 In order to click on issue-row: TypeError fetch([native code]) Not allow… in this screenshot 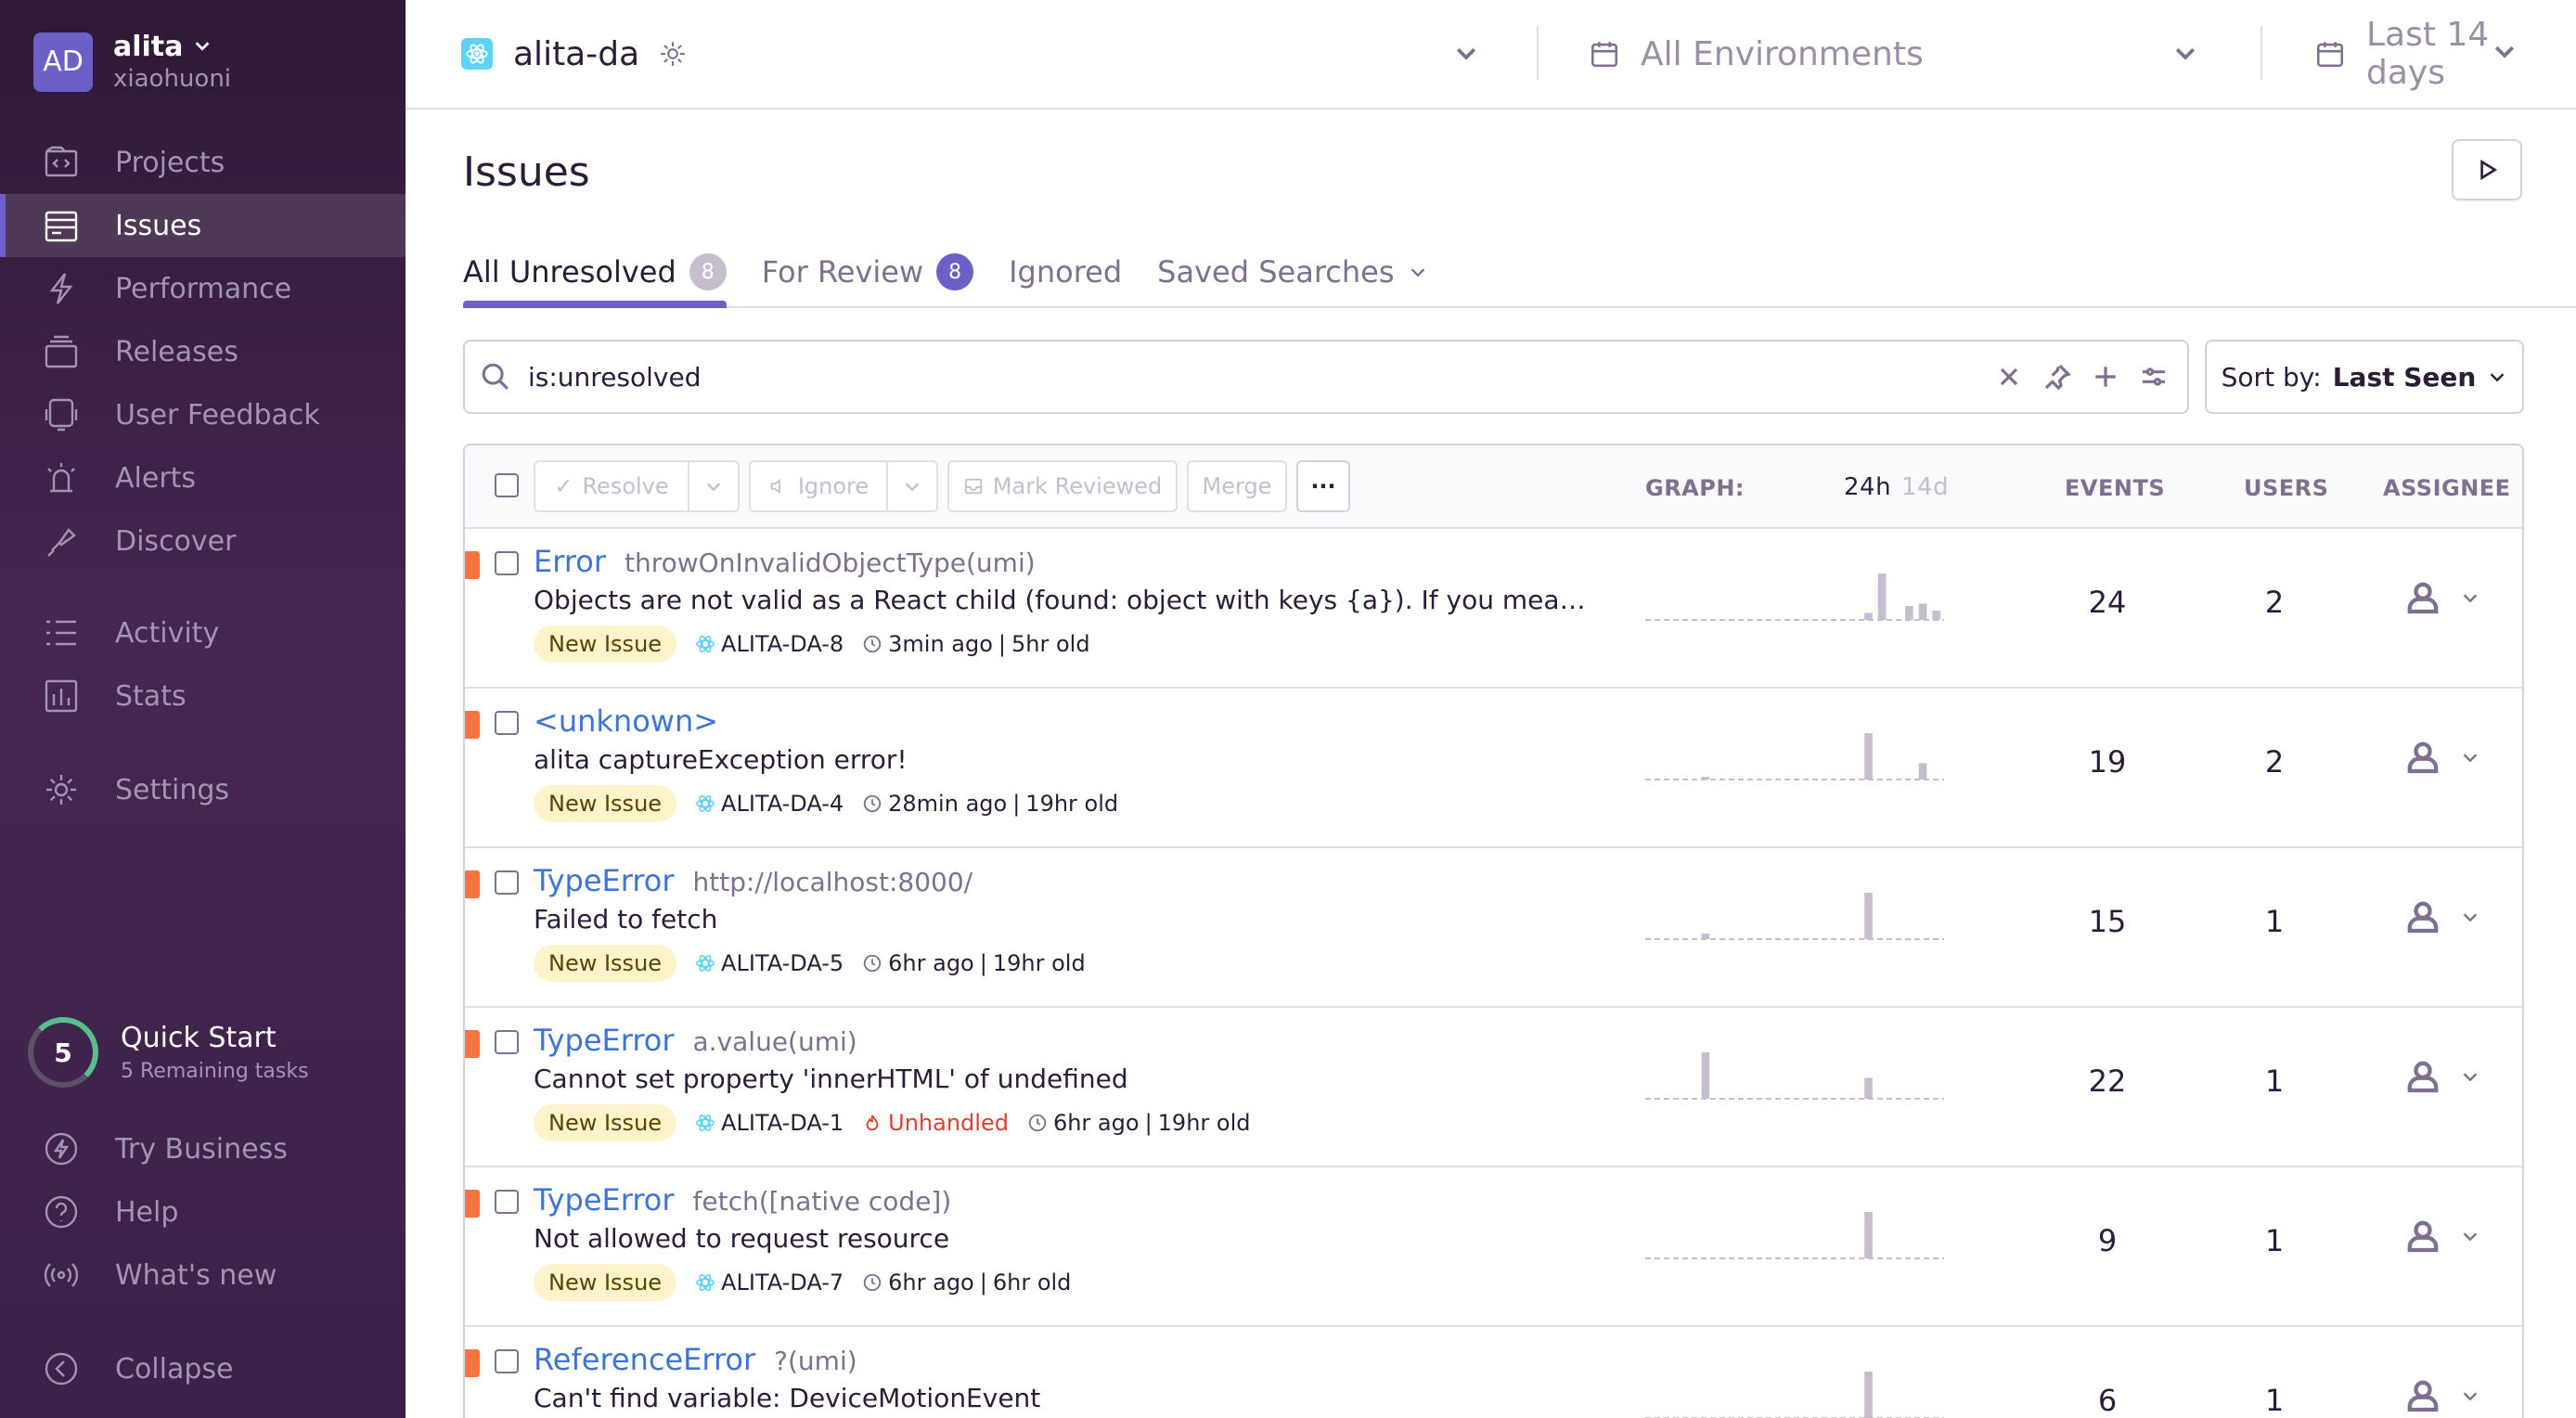, I will do `click(1494, 1247)`.